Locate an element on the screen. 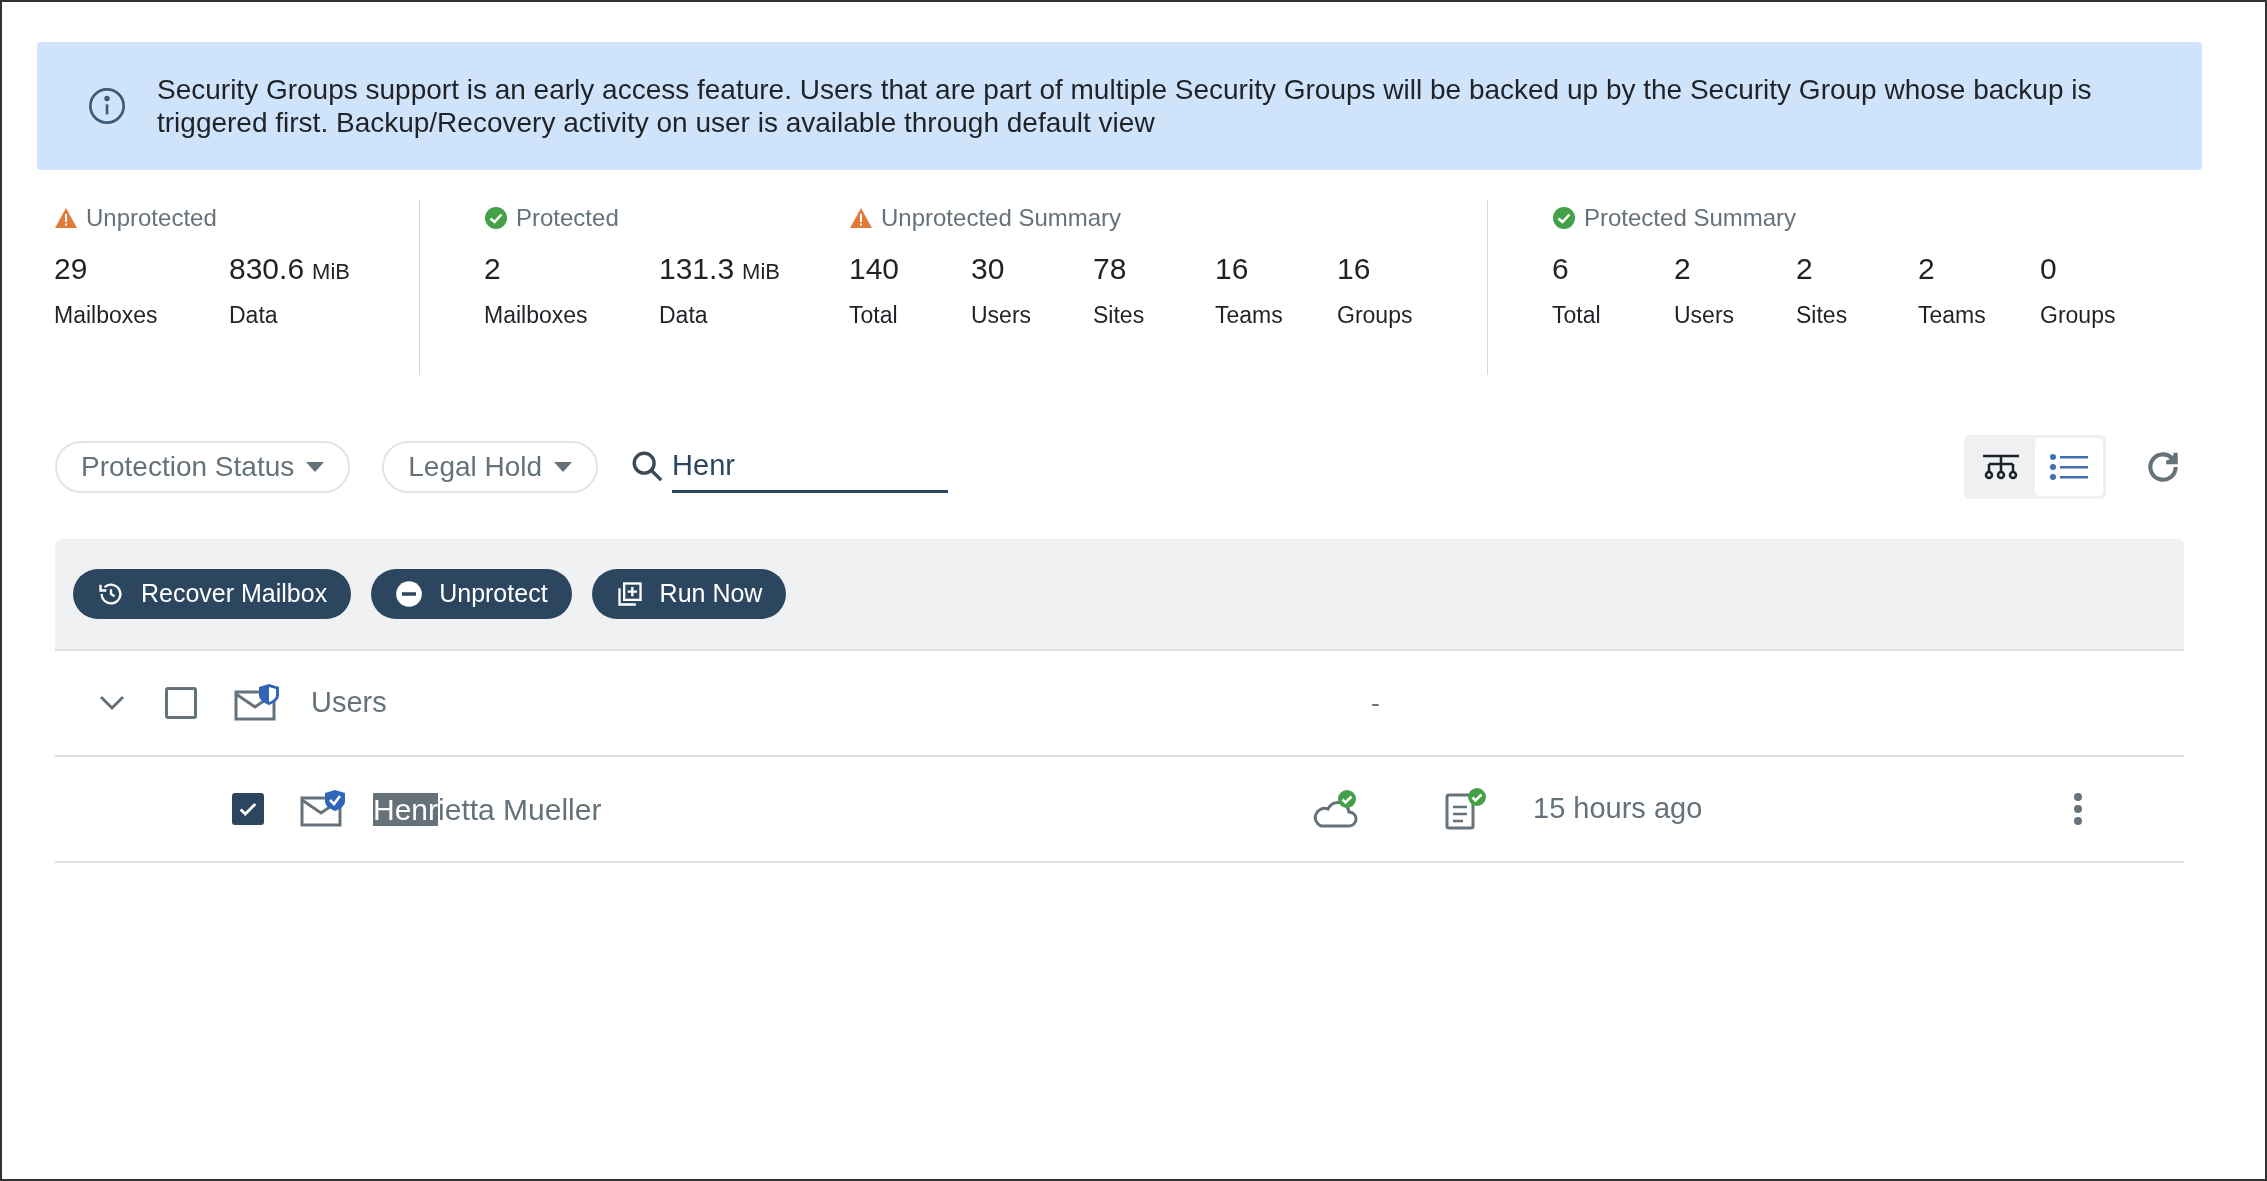 Image resolution: width=2267 pixels, height=1181 pixels. mail-shield-icon is located at coordinates (257, 703).